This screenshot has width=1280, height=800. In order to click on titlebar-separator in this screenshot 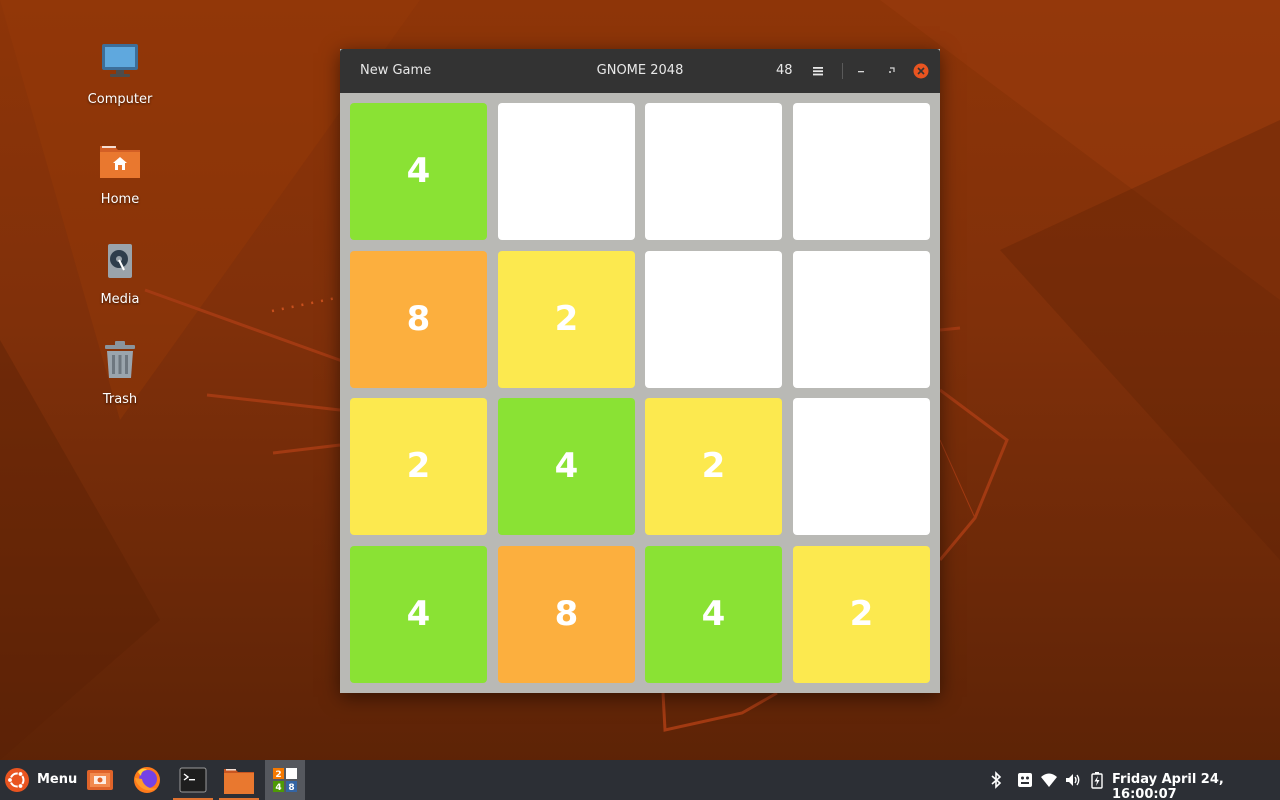, I will do `click(842, 71)`.